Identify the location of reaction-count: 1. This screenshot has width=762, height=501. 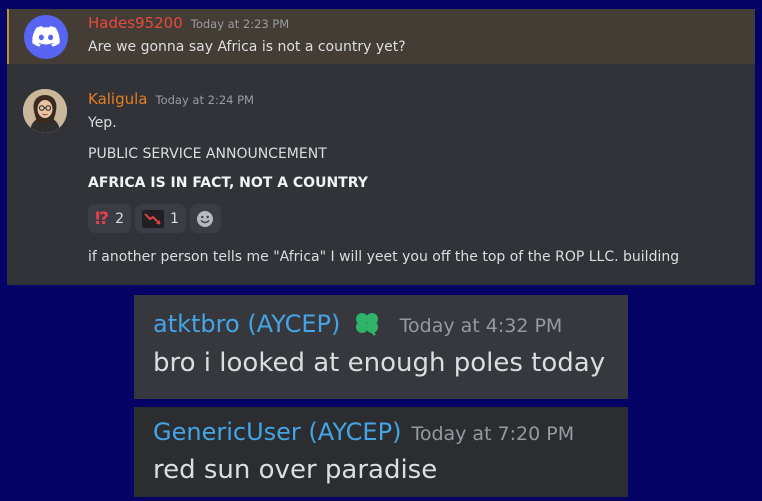
(174, 218).